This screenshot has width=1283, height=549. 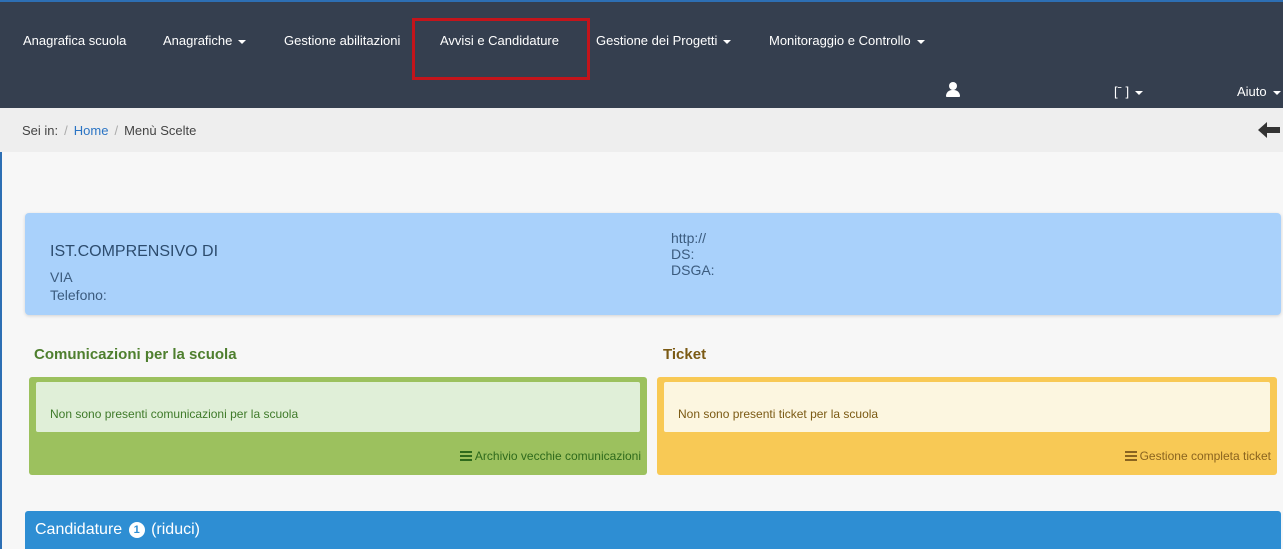 I want to click on nav-gestione-progetti: Gestione dei Progetti, so click(x=664, y=40).